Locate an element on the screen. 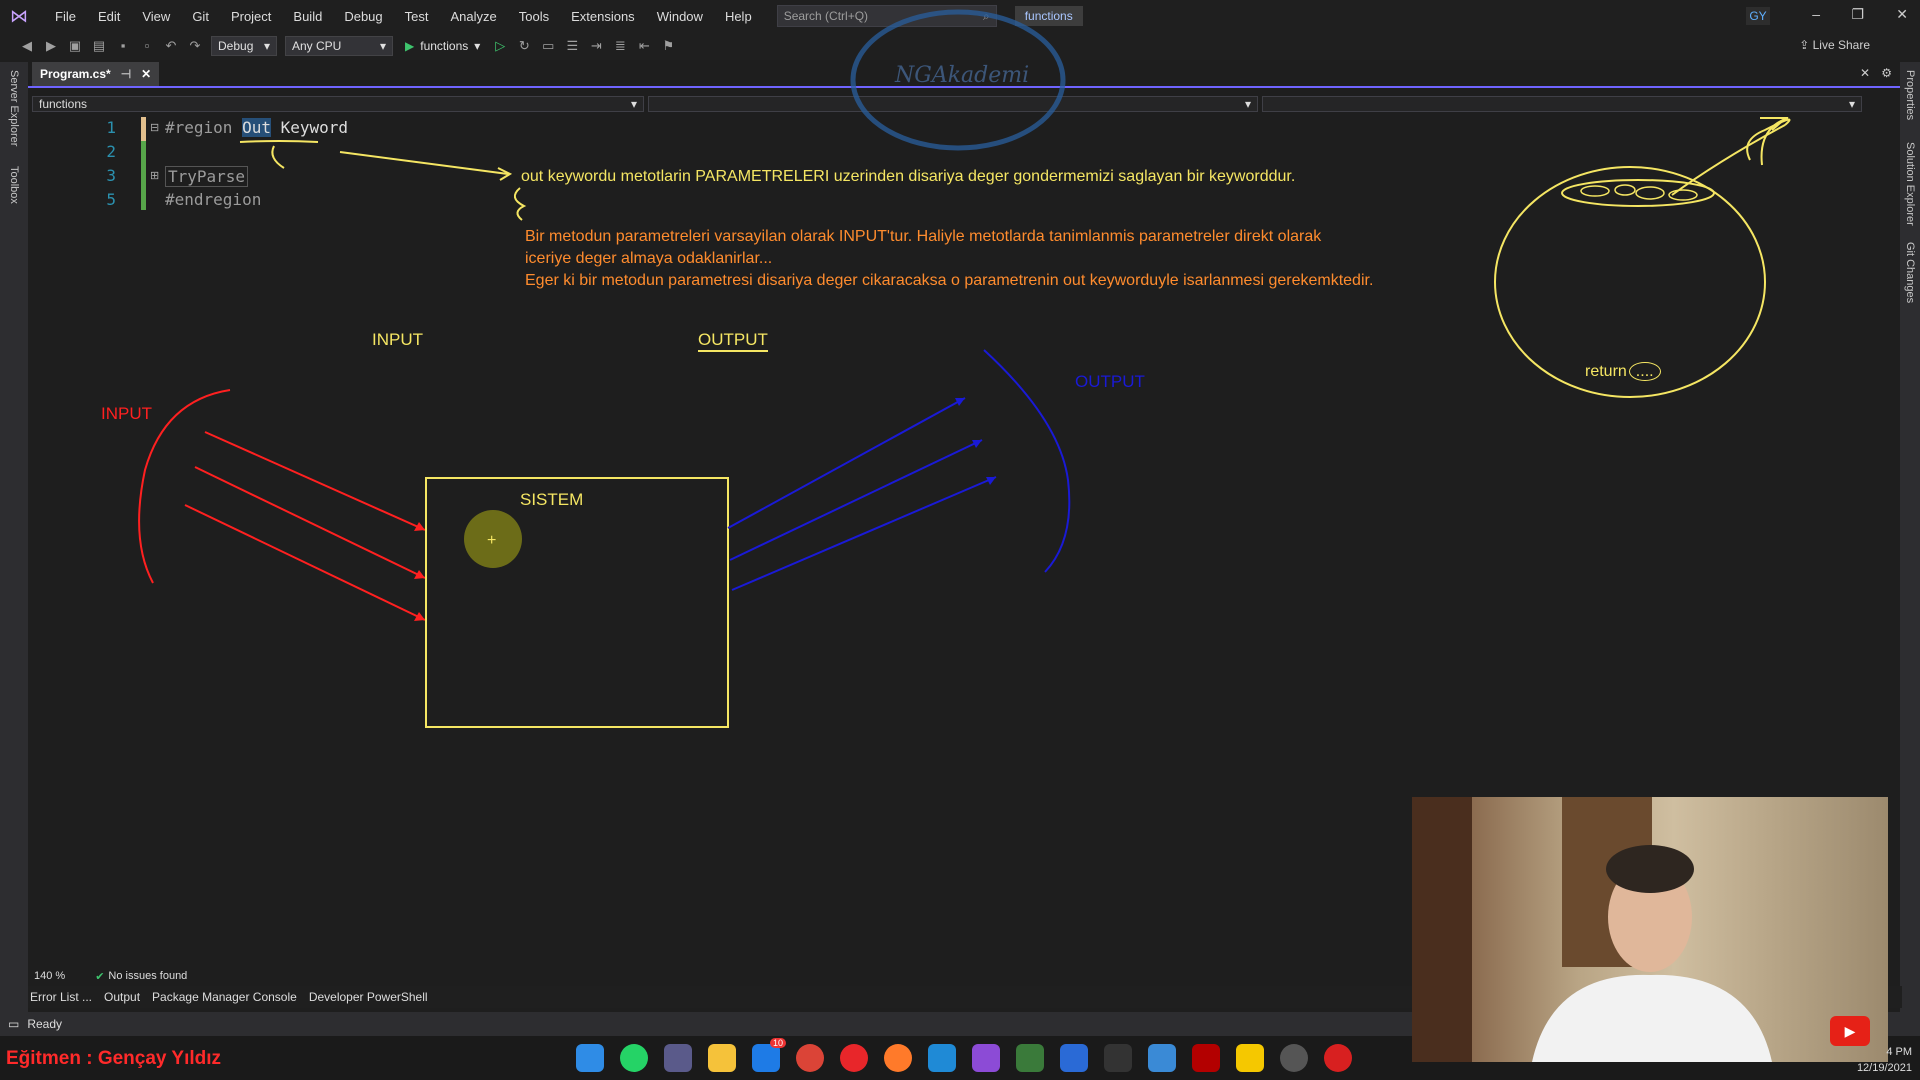 This screenshot has width=1920, height=1080. tab-developer-powershell: Developer PowerShell is located at coordinates (368, 997).